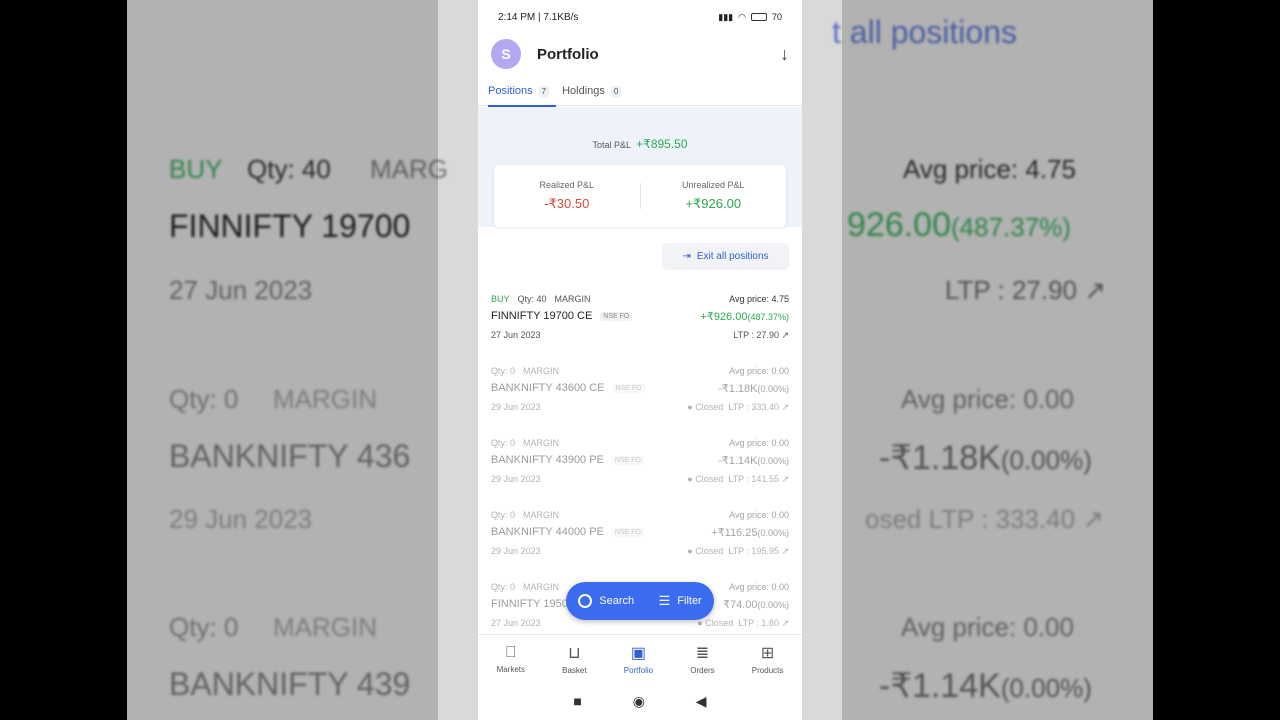 The height and width of the screenshot is (720, 1280). Describe the element at coordinates (768, 317) in the screenshot. I see `pnl-percent: (487.37%)` at that location.